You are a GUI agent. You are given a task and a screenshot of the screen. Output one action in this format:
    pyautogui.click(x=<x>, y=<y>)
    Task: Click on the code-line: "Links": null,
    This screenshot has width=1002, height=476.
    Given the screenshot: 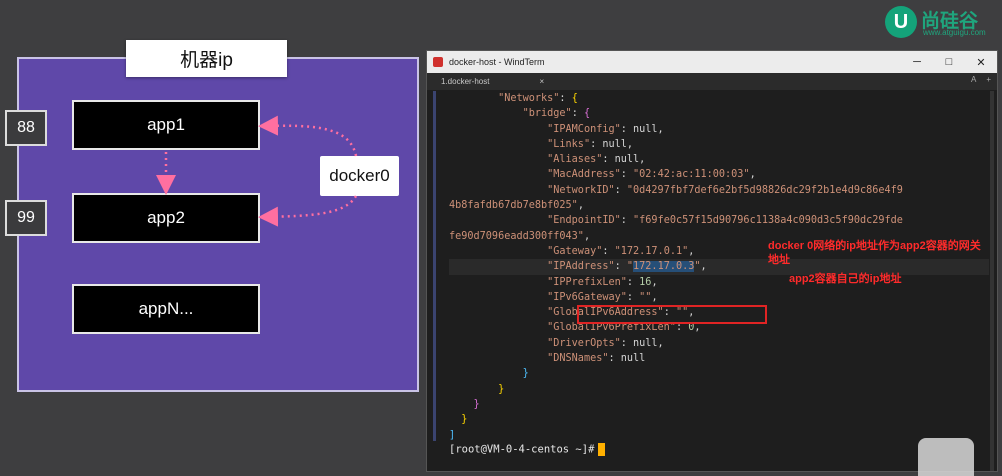 What is the action you would take?
    pyautogui.click(x=719, y=144)
    